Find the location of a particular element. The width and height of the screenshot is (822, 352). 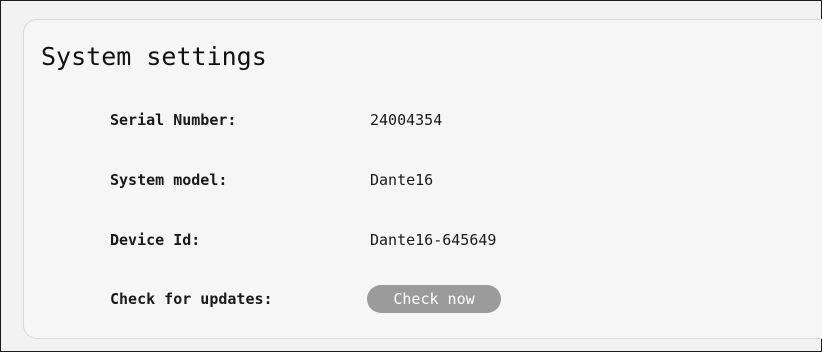

check-now-button: Check now is located at coordinates (434, 299).